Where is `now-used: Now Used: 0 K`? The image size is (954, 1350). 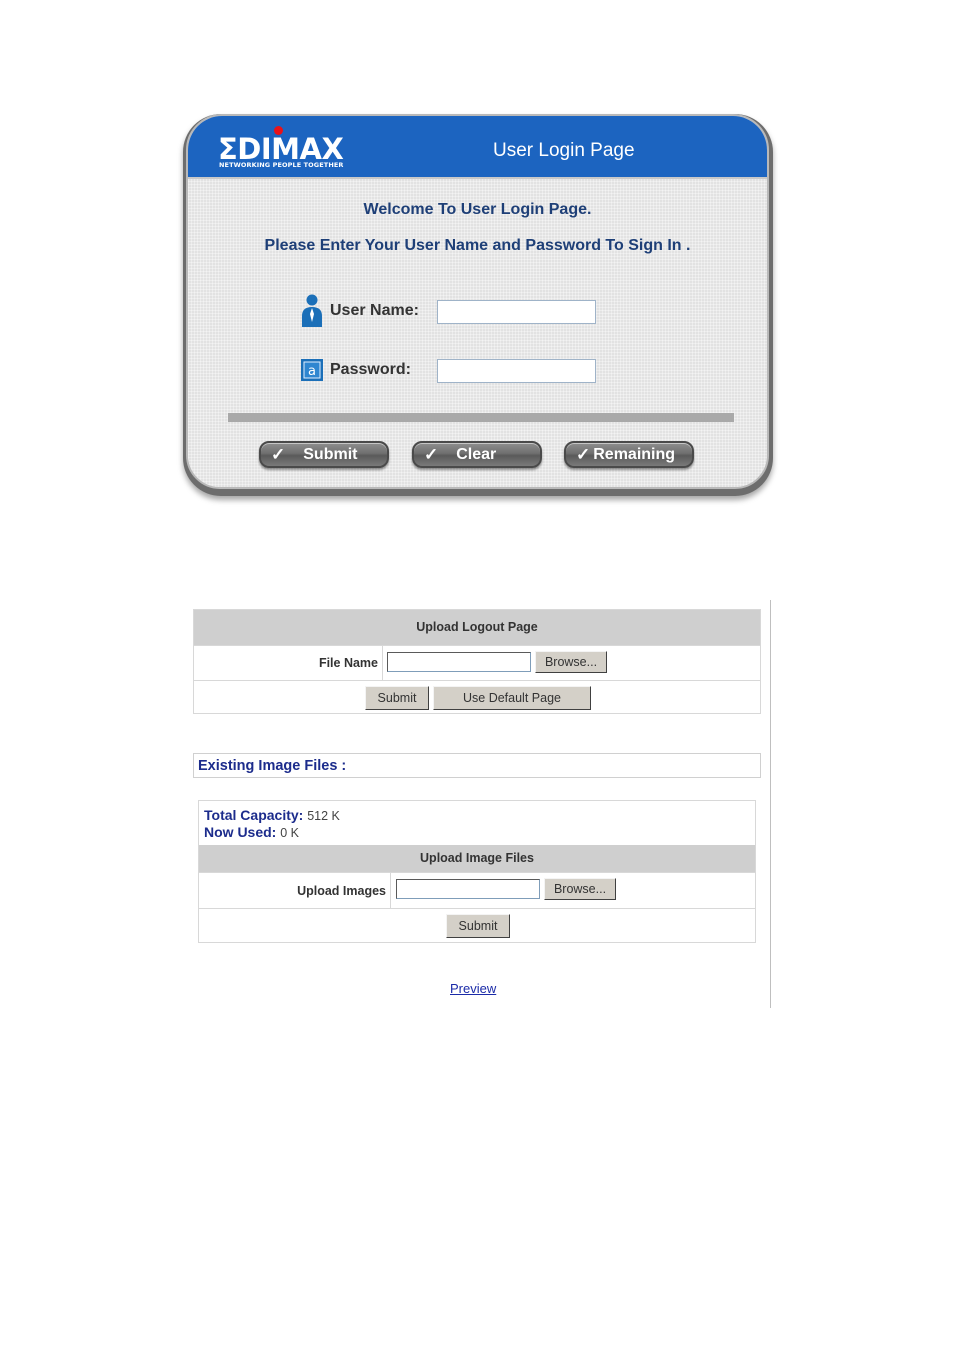 now-used: Now Used: 0 K is located at coordinates (251, 832).